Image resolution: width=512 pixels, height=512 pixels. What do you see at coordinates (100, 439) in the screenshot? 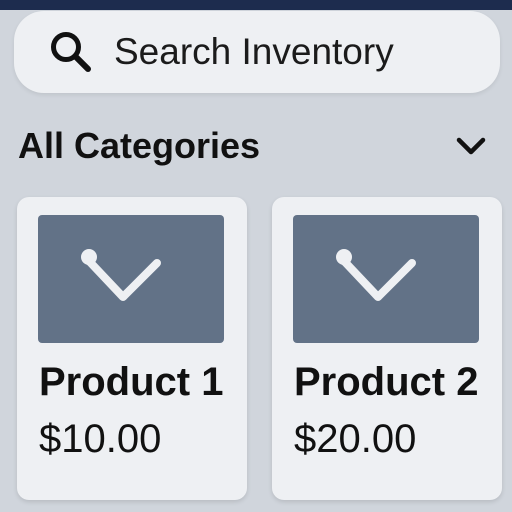
I see `product-price: $10.00` at bounding box center [100, 439].